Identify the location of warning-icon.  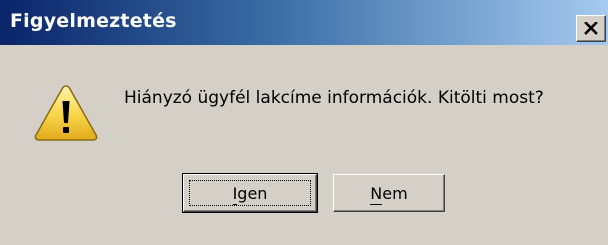
(66, 113).